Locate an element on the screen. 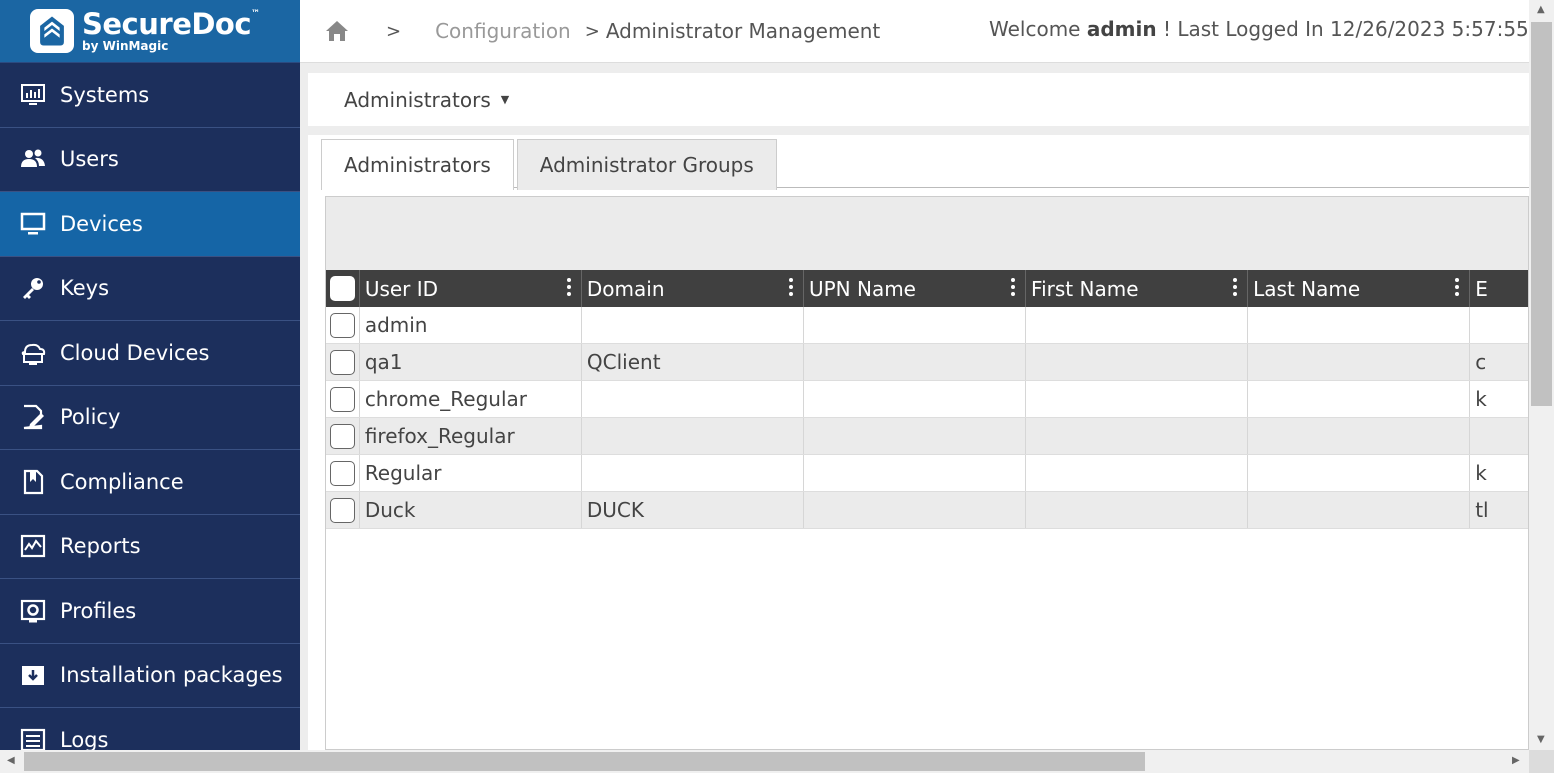 Image resolution: width=1554 pixels, height=773 pixels. horizontal-scroll-thumb is located at coordinates (584, 761).